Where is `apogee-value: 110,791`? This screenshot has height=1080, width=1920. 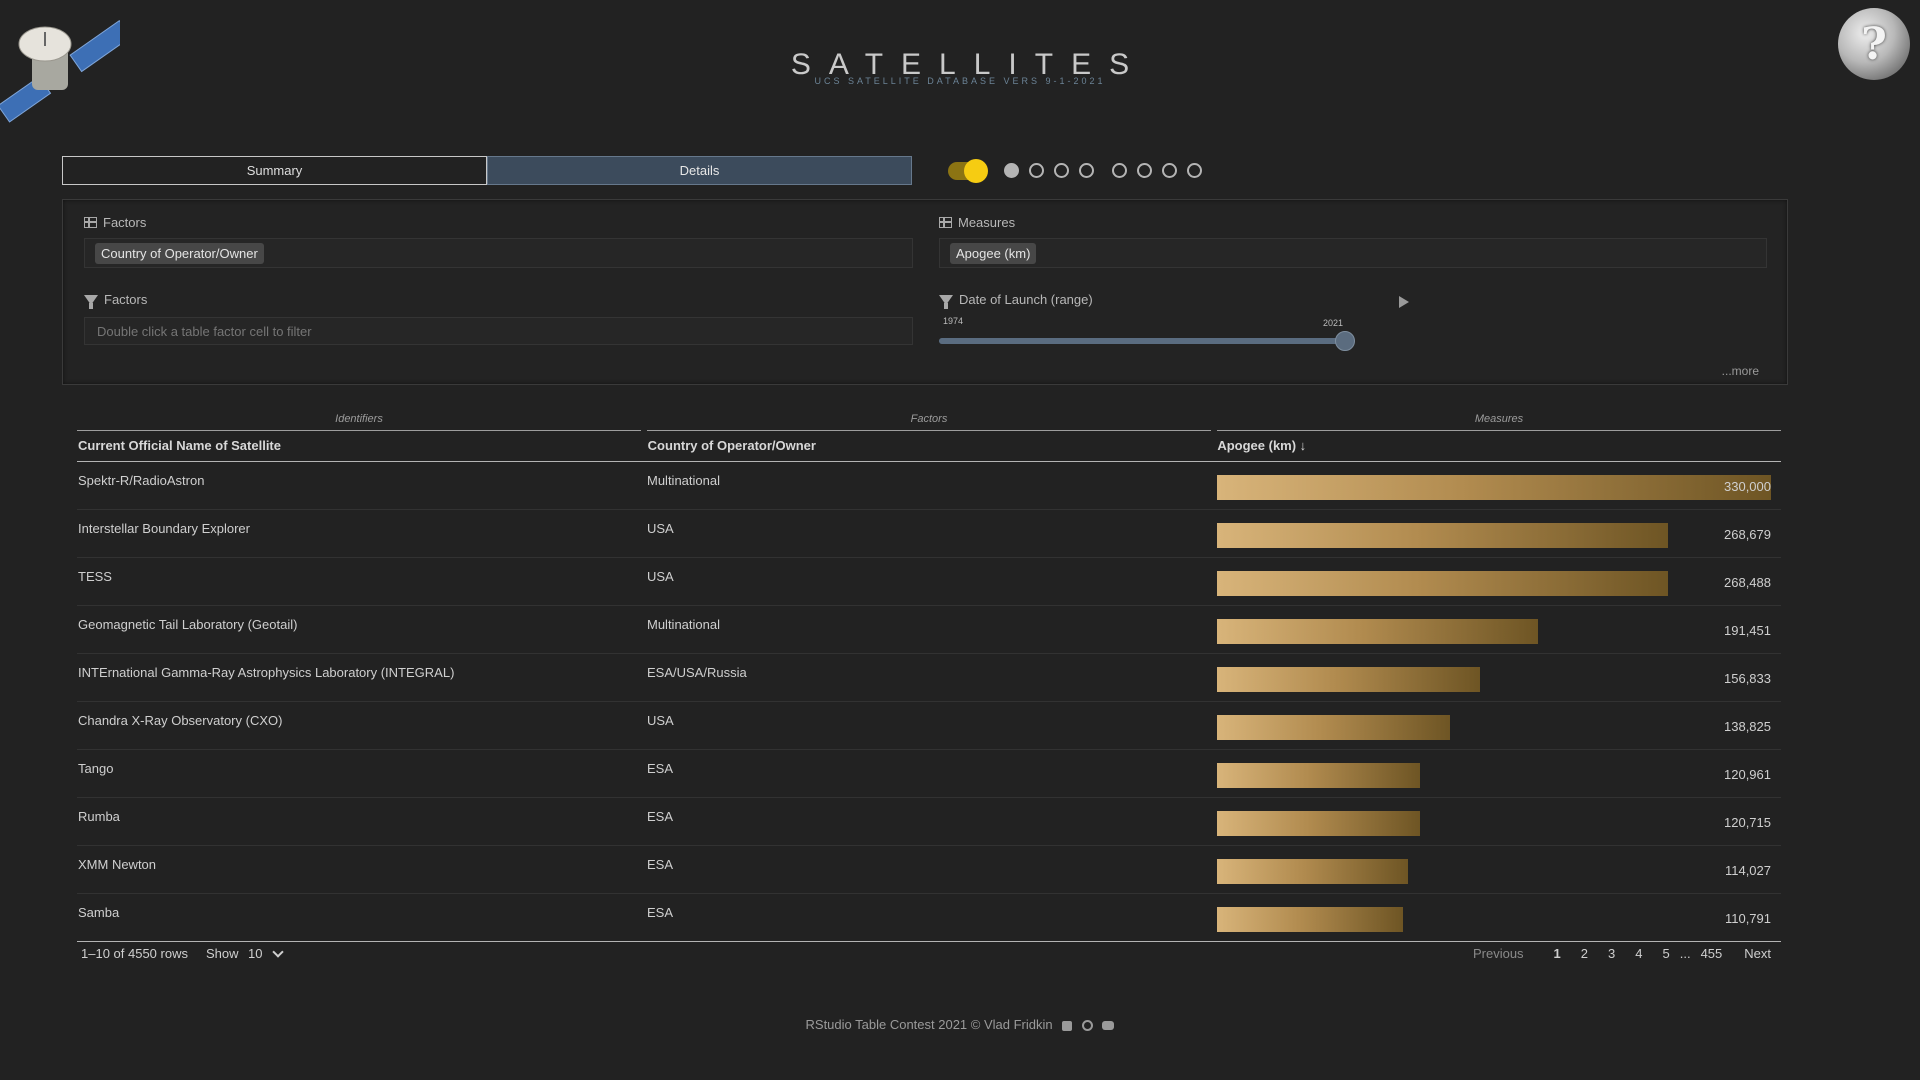
apogee-value: 110,791 is located at coordinates (1747, 918).